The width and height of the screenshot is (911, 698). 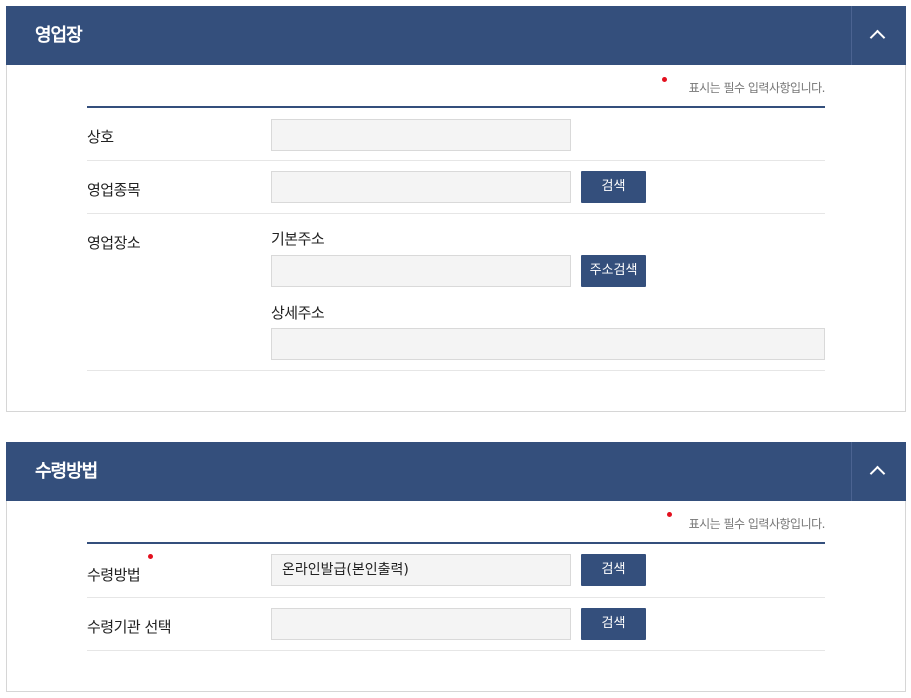 I want to click on form-row-receive-method: 수령방법 온라인발급(본인출력) 검색, so click(x=456, y=571).